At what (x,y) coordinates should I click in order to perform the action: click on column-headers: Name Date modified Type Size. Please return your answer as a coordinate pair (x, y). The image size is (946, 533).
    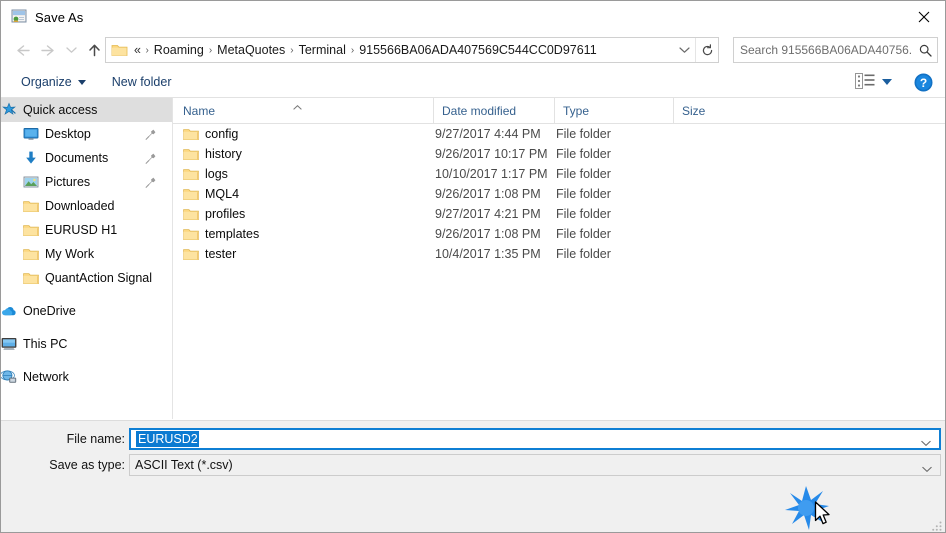
    Looking at the image, I should click on (559, 111).